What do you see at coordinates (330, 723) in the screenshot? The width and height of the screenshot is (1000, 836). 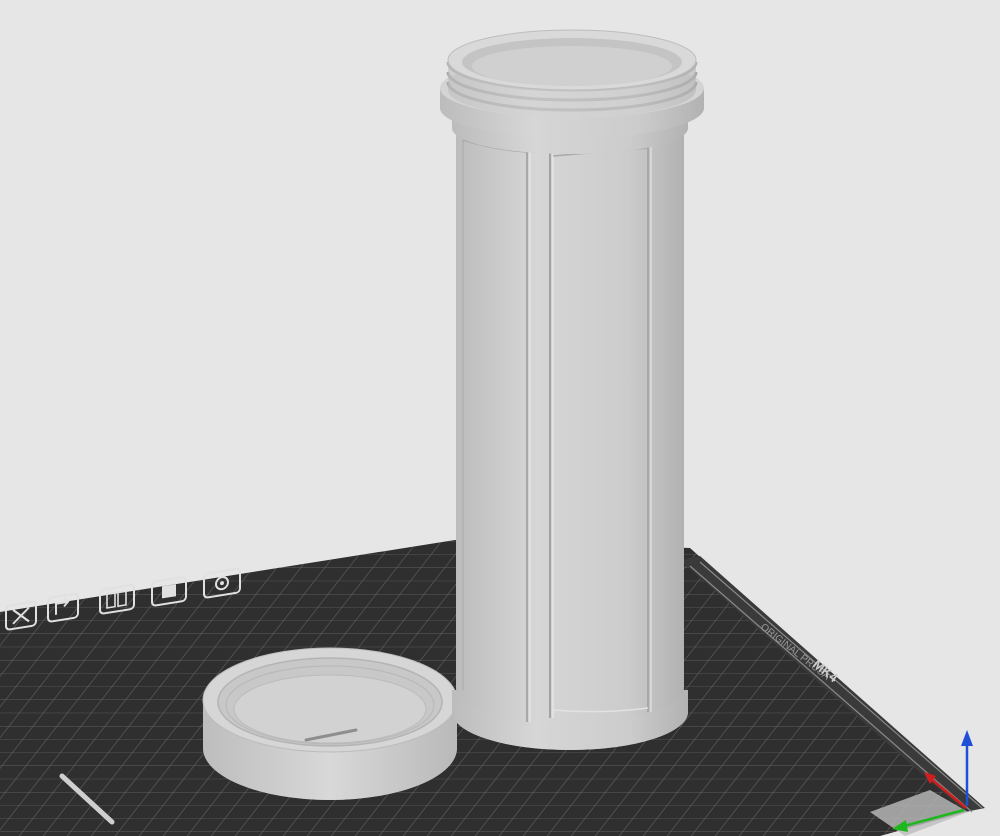 I see `screw-lid` at bounding box center [330, 723].